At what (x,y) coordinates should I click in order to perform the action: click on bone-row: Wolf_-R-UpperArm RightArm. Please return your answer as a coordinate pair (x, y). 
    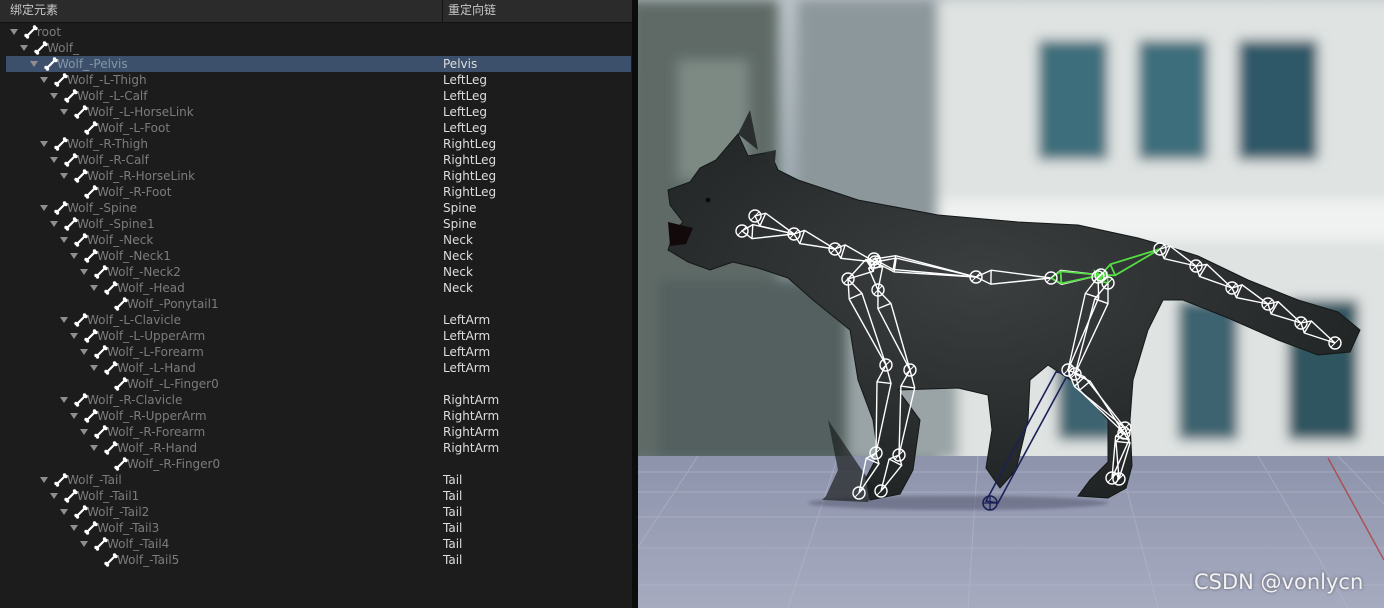
    Looking at the image, I should click on (316, 416).